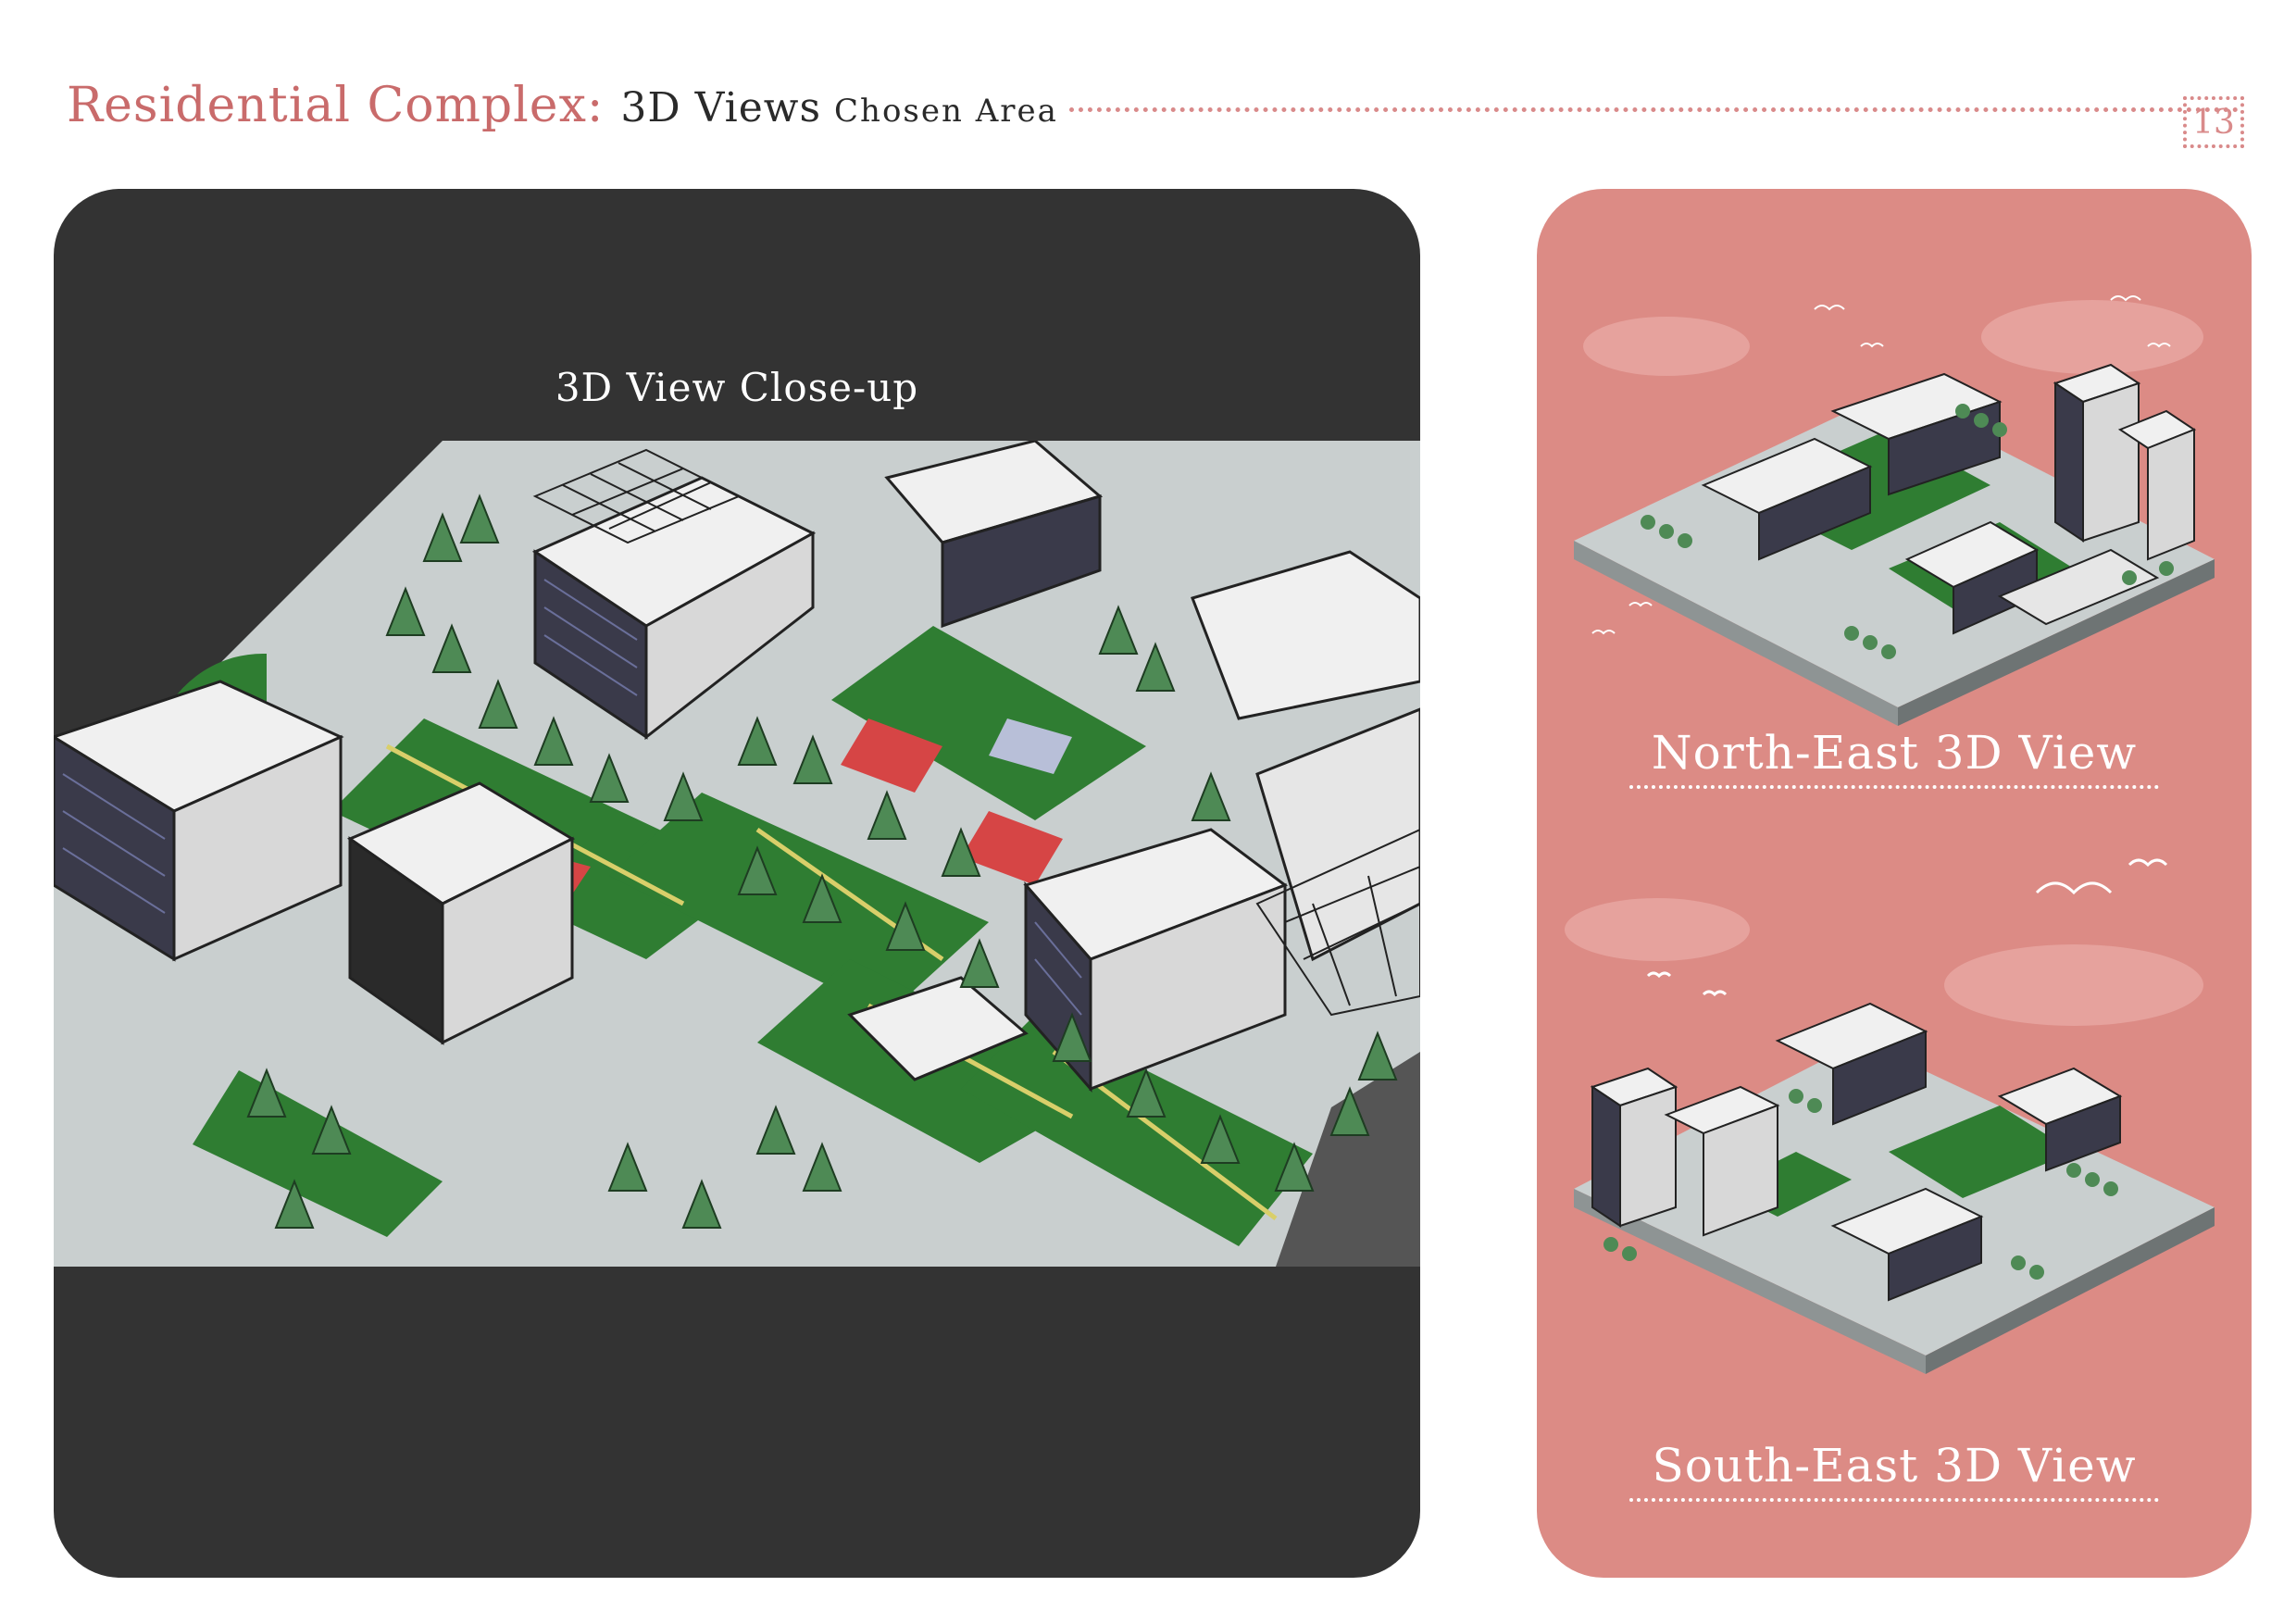  Describe the element at coordinates (1653, 109) in the screenshot. I see `header-dotted-rule` at that location.